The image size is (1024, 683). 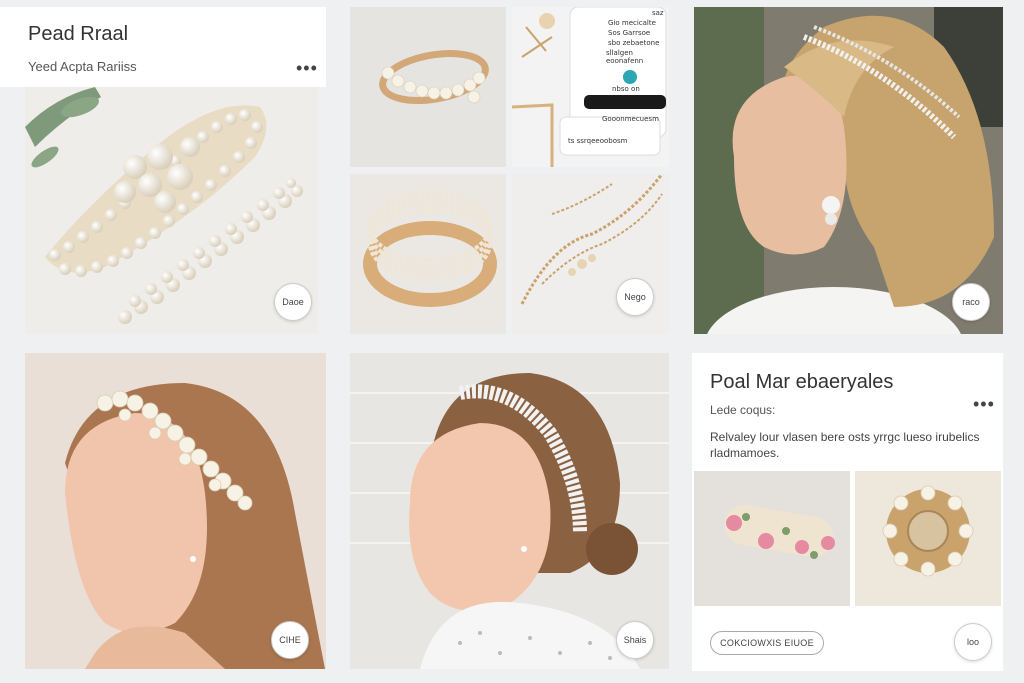 I want to click on details-subtitle: Lede coqus:, so click(x=743, y=410).